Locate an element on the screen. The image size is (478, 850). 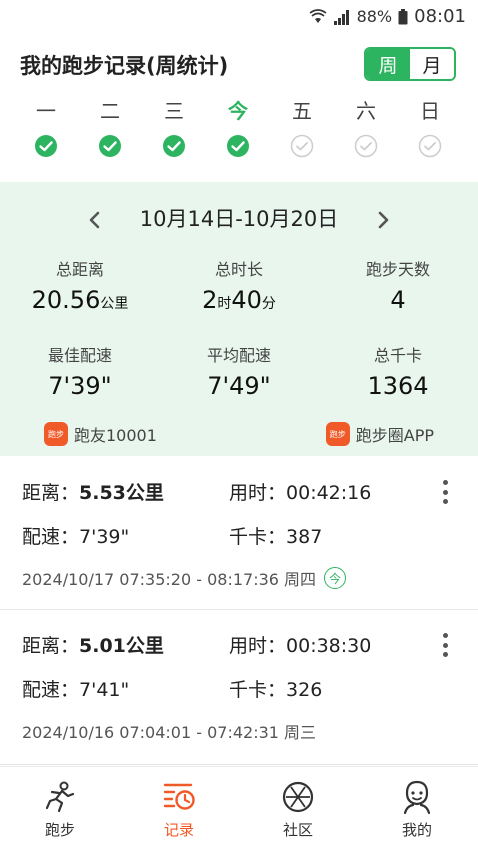
nav-label: 跑步 is located at coordinates (59, 830).